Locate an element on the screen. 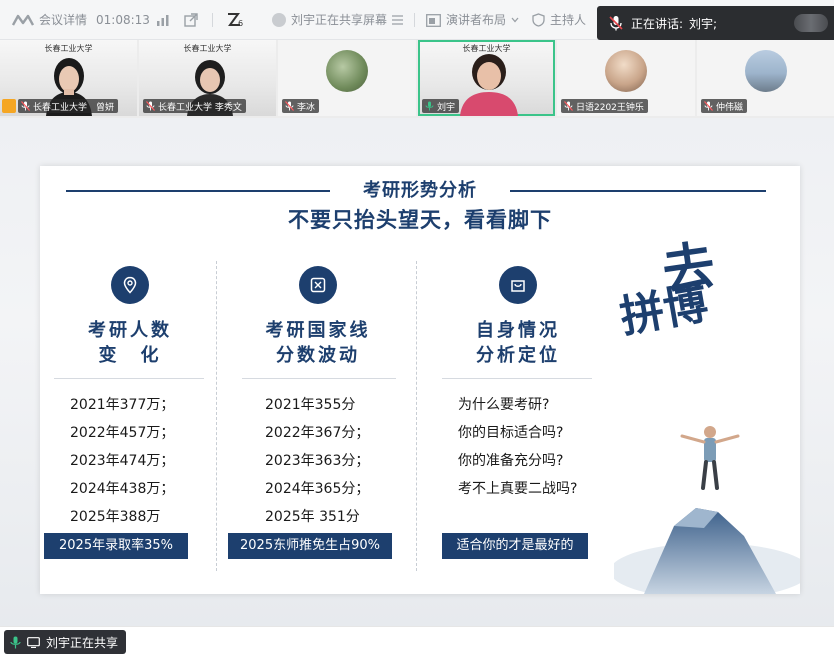 Image resolution: width=834 pixels, height=657 pixels. participant-nameplate: 日语2202王钟乐 is located at coordinates (604, 106).